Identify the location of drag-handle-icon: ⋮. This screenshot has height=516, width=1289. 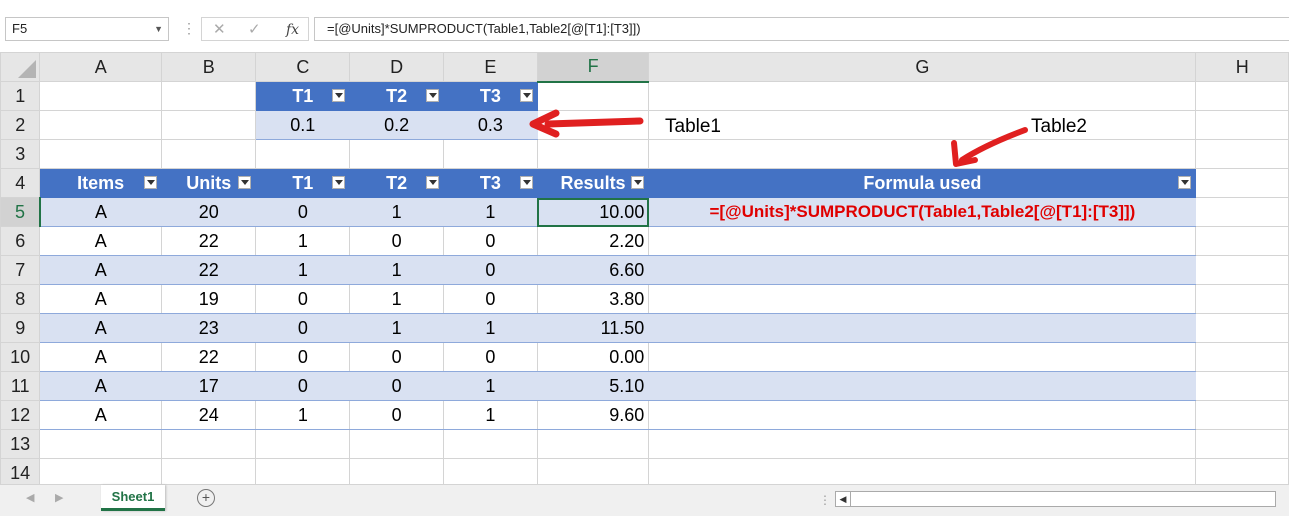
(189, 28).